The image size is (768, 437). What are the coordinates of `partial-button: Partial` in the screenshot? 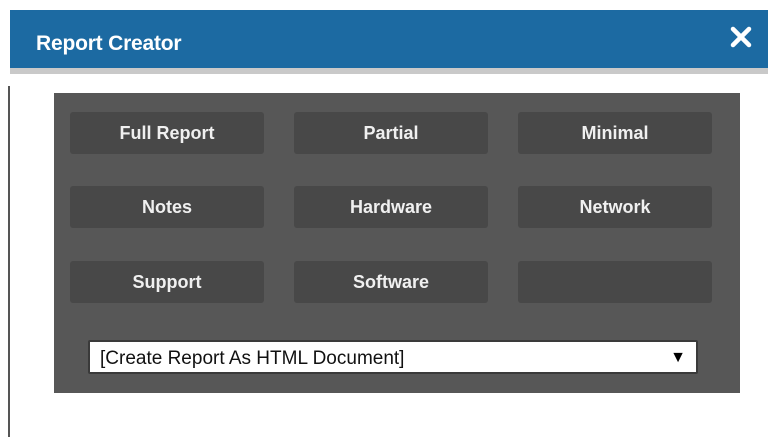 It's located at (391, 133).